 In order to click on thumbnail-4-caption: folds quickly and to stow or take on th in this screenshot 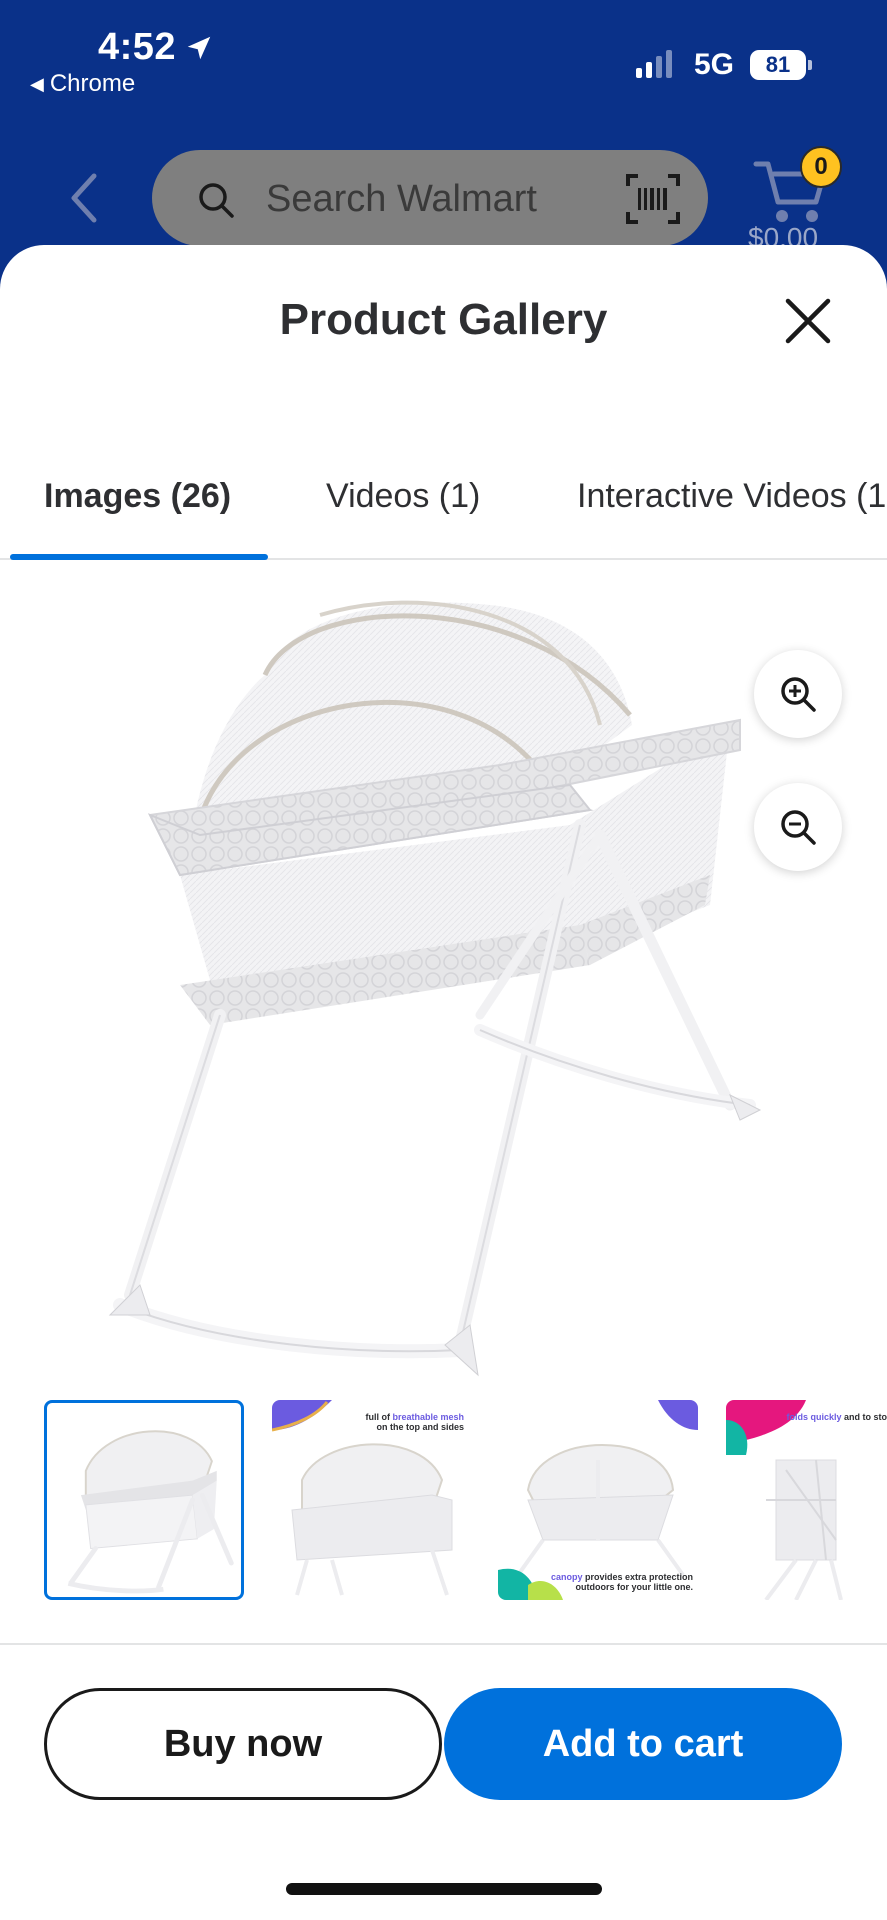, I will do `click(836, 1417)`.